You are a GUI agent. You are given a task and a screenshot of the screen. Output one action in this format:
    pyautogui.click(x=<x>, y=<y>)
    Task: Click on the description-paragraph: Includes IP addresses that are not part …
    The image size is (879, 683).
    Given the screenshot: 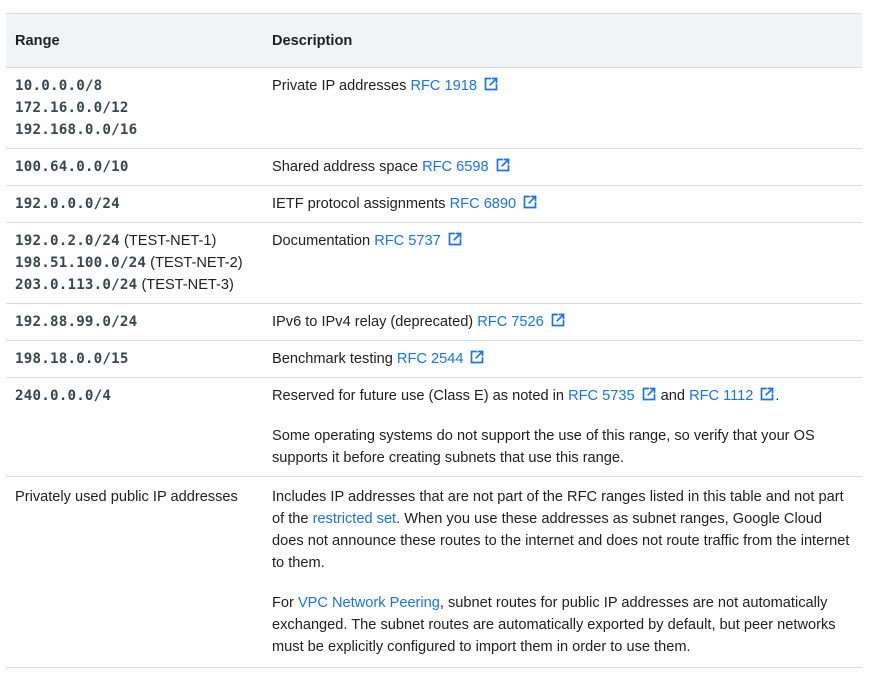 What is the action you would take?
    pyautogui.click(x=562, y=530)
    